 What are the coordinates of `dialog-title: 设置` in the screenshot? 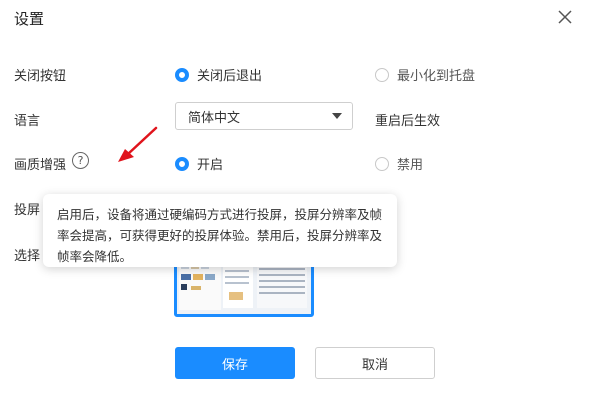 It's located at (29, 19).